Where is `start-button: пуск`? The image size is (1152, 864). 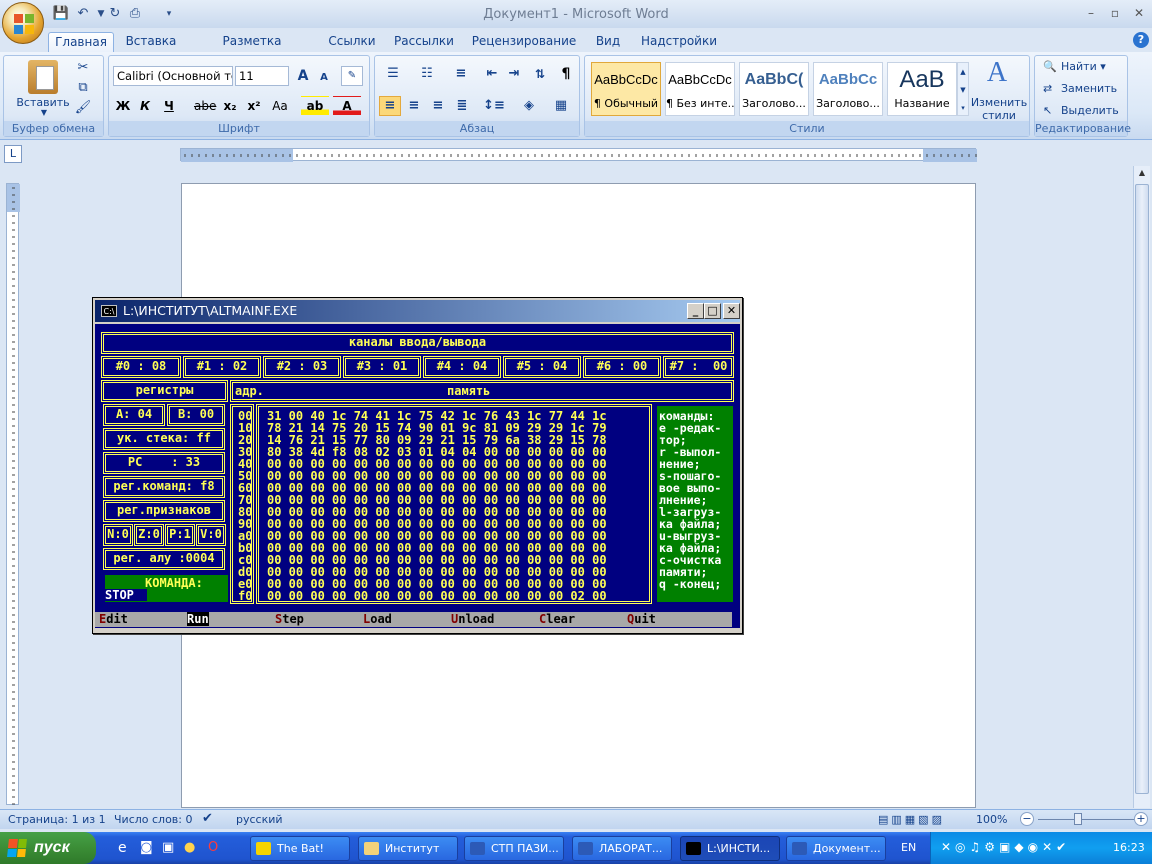
start-button: пуск is located at coordinates (48, 848).